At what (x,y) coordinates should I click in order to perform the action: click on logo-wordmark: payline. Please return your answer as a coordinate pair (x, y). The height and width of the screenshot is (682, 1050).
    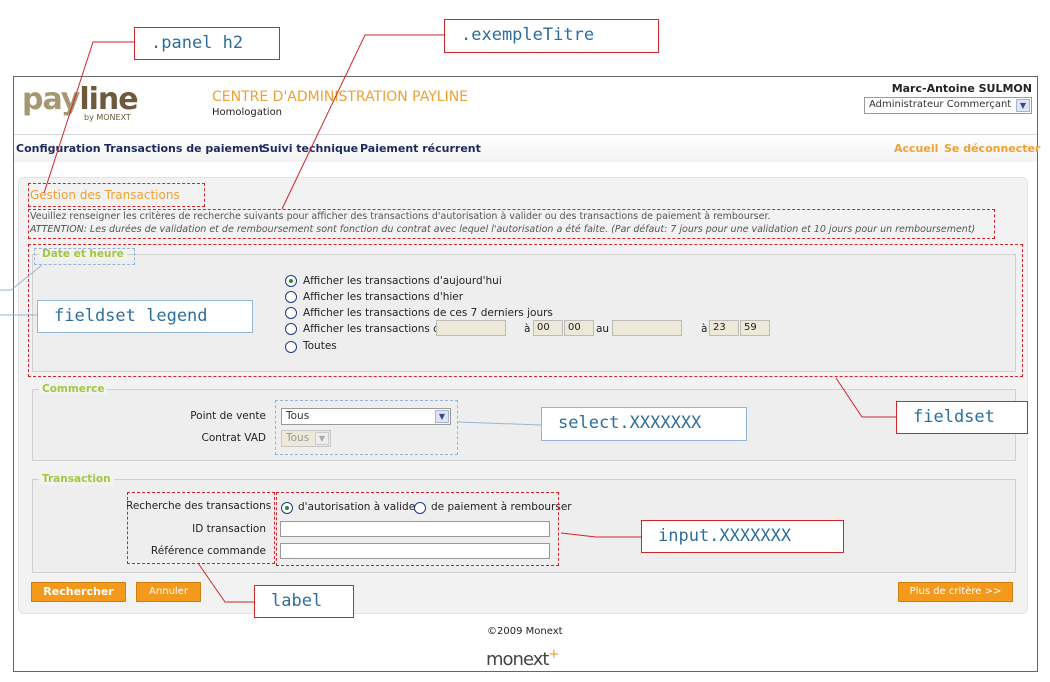
    Looking at the image, I should click on (80, 99).